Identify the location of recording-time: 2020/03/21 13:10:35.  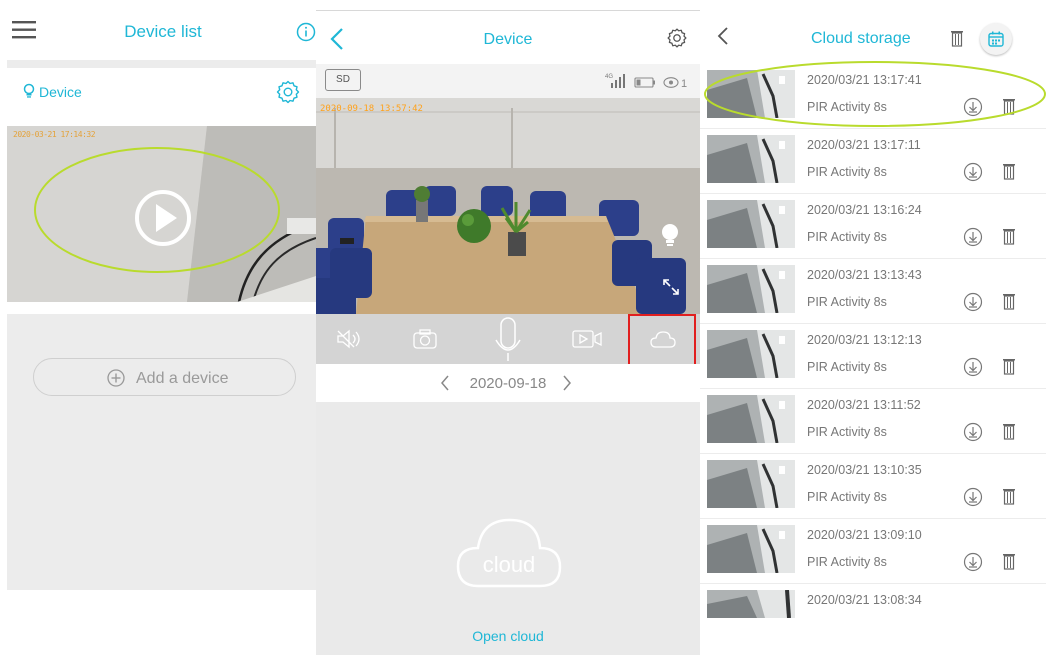
(864, 470).